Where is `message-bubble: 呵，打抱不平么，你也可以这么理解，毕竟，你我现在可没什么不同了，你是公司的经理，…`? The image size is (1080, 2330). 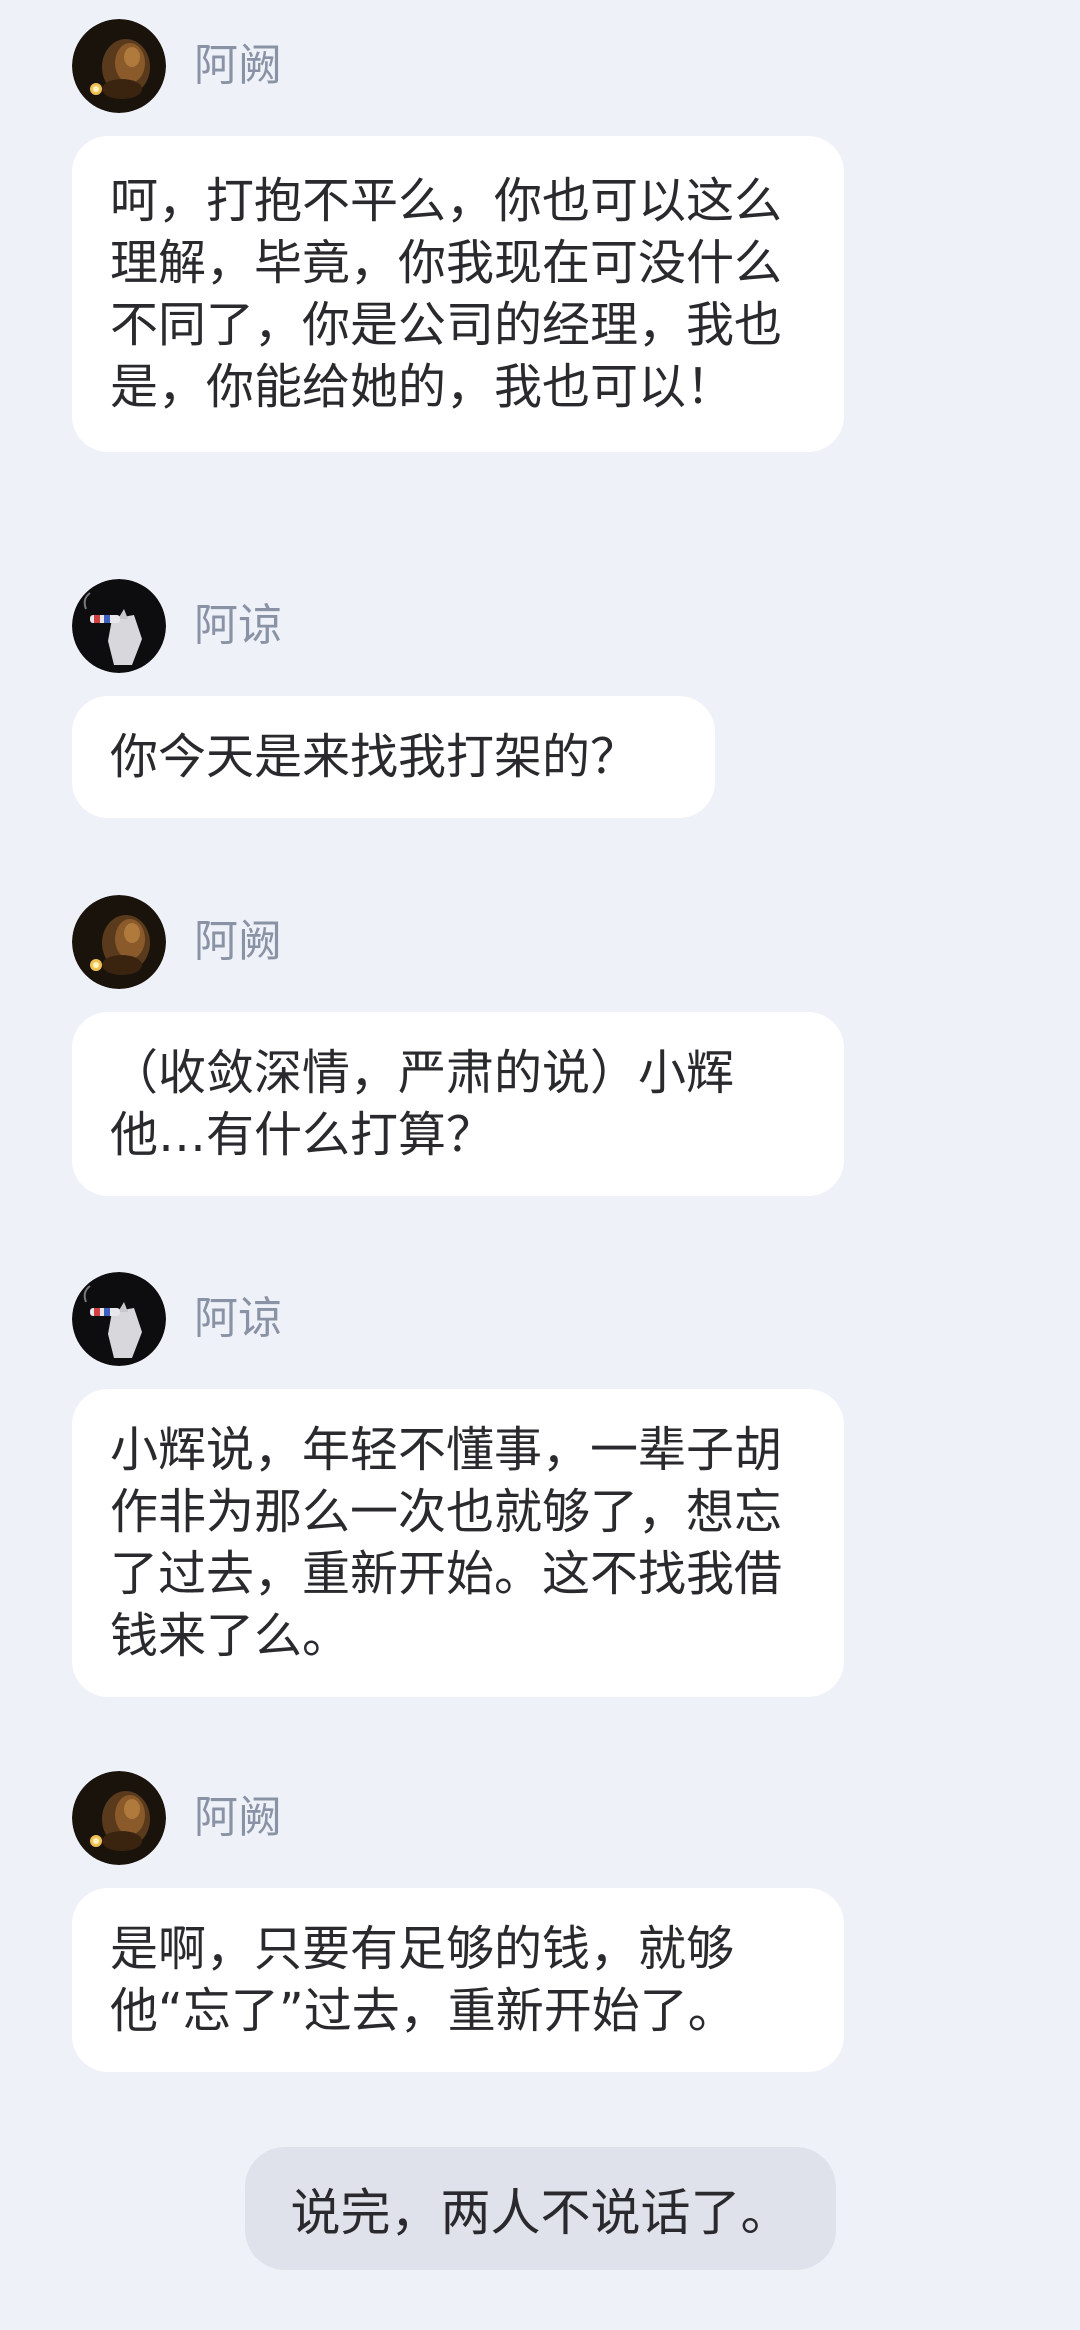 message-bubble: 呵，打抱不平么，你也可以这么理解，毕竟，你我现在可没什么不同了，你是公司的经理，… is located at coordinates (458, 294).